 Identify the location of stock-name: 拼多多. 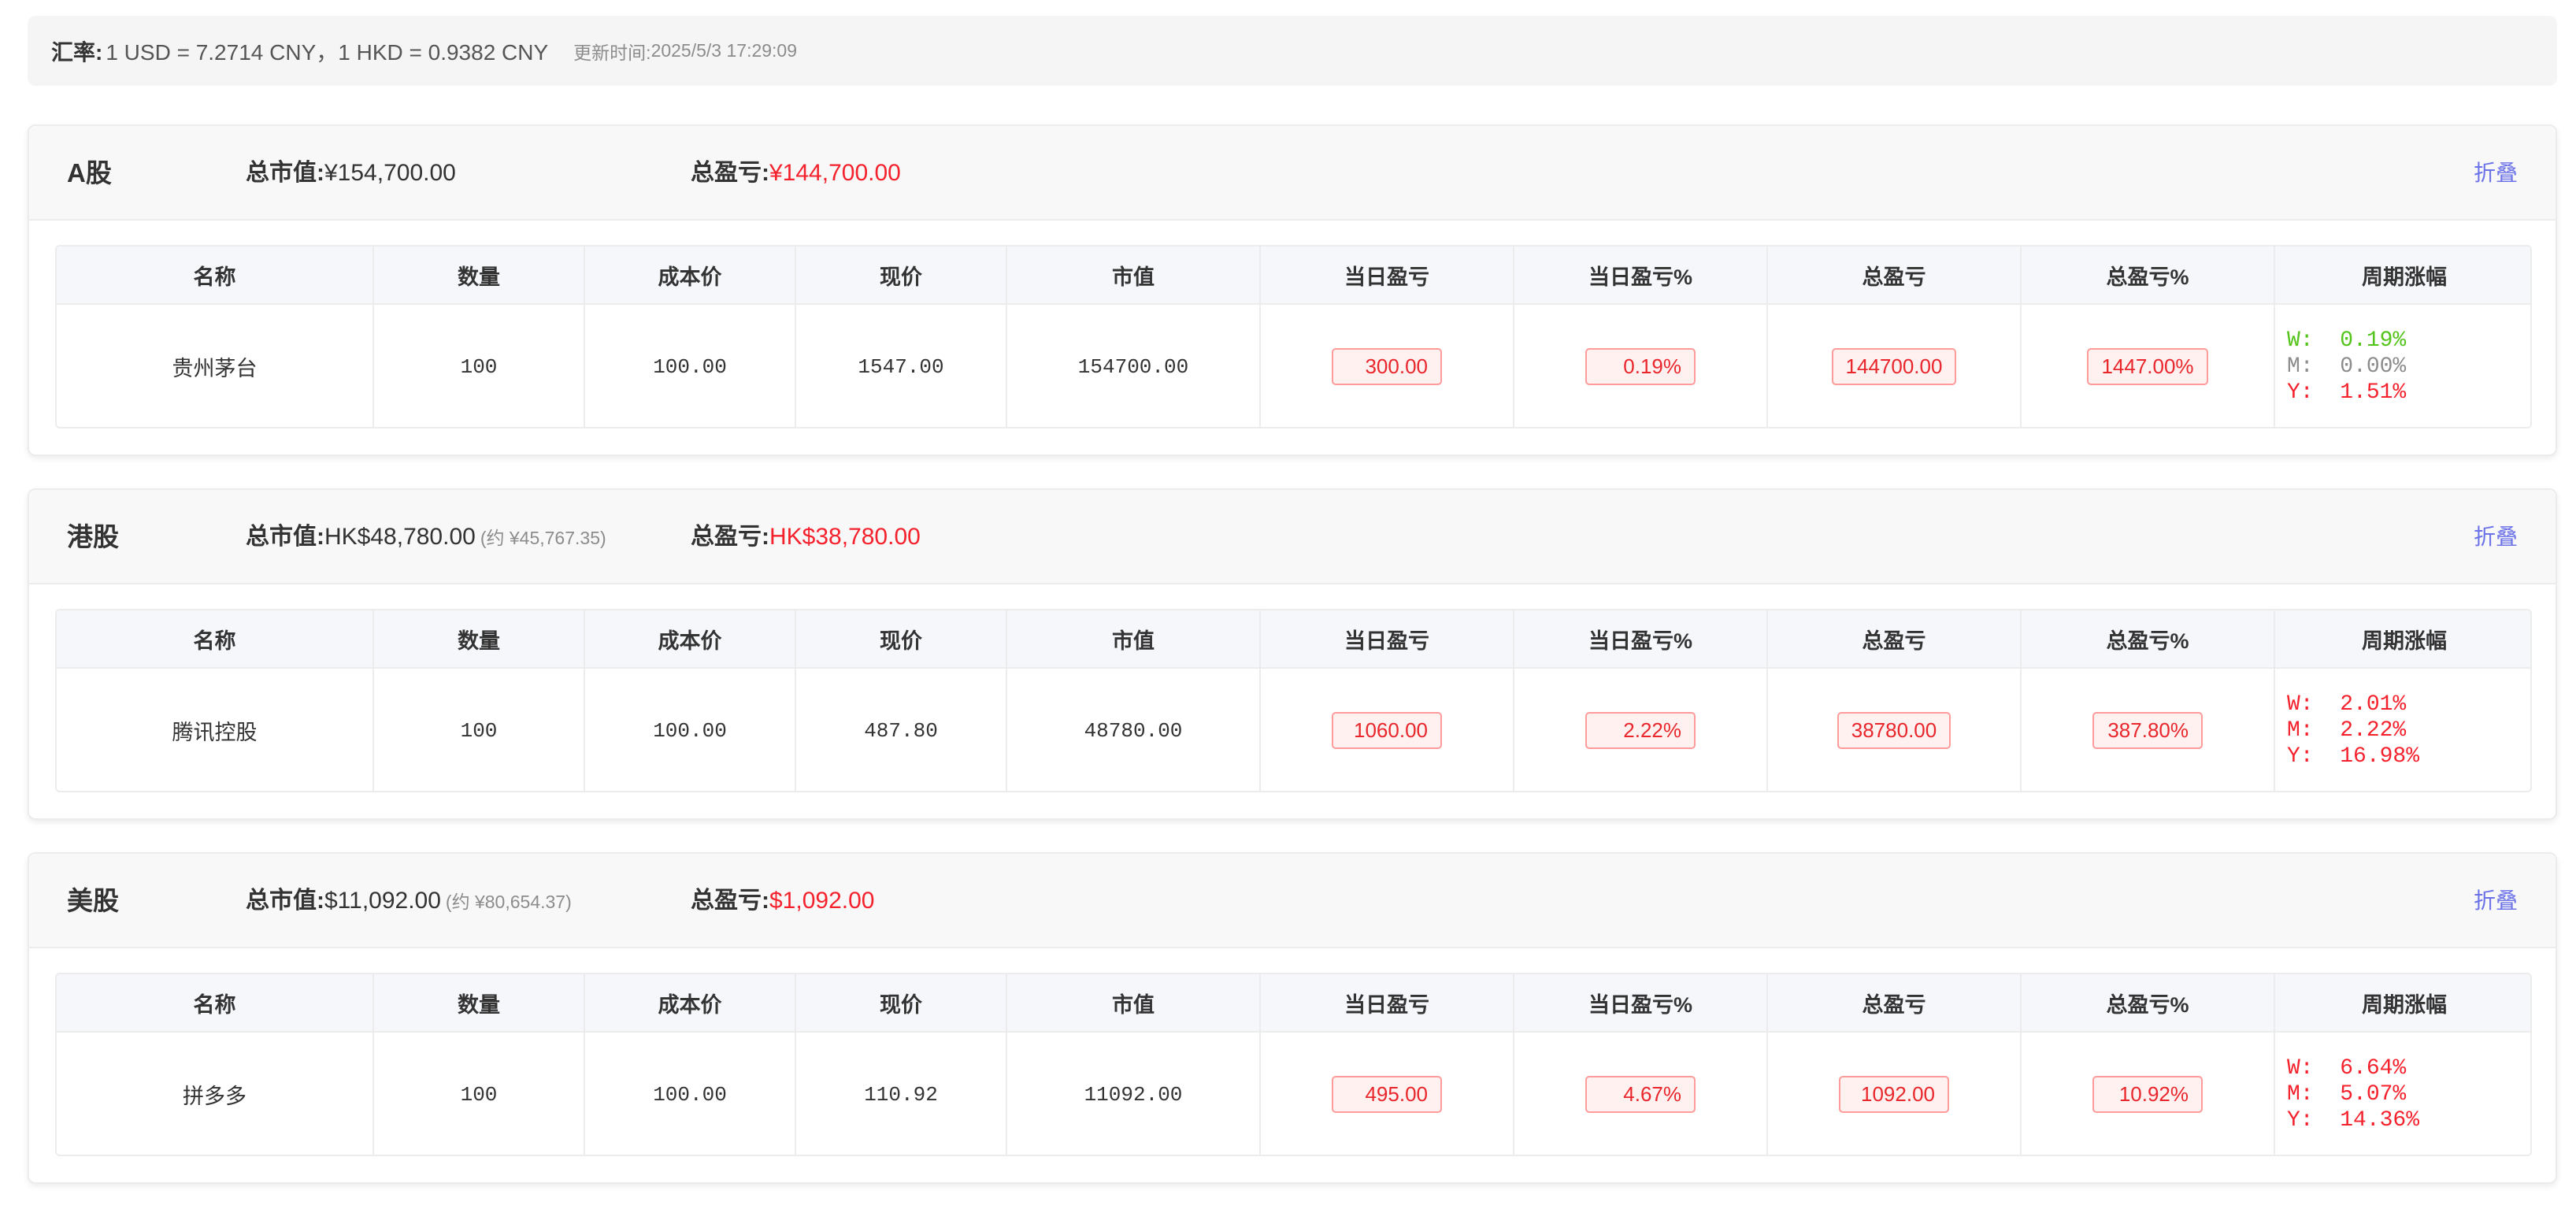
(215, 1093).